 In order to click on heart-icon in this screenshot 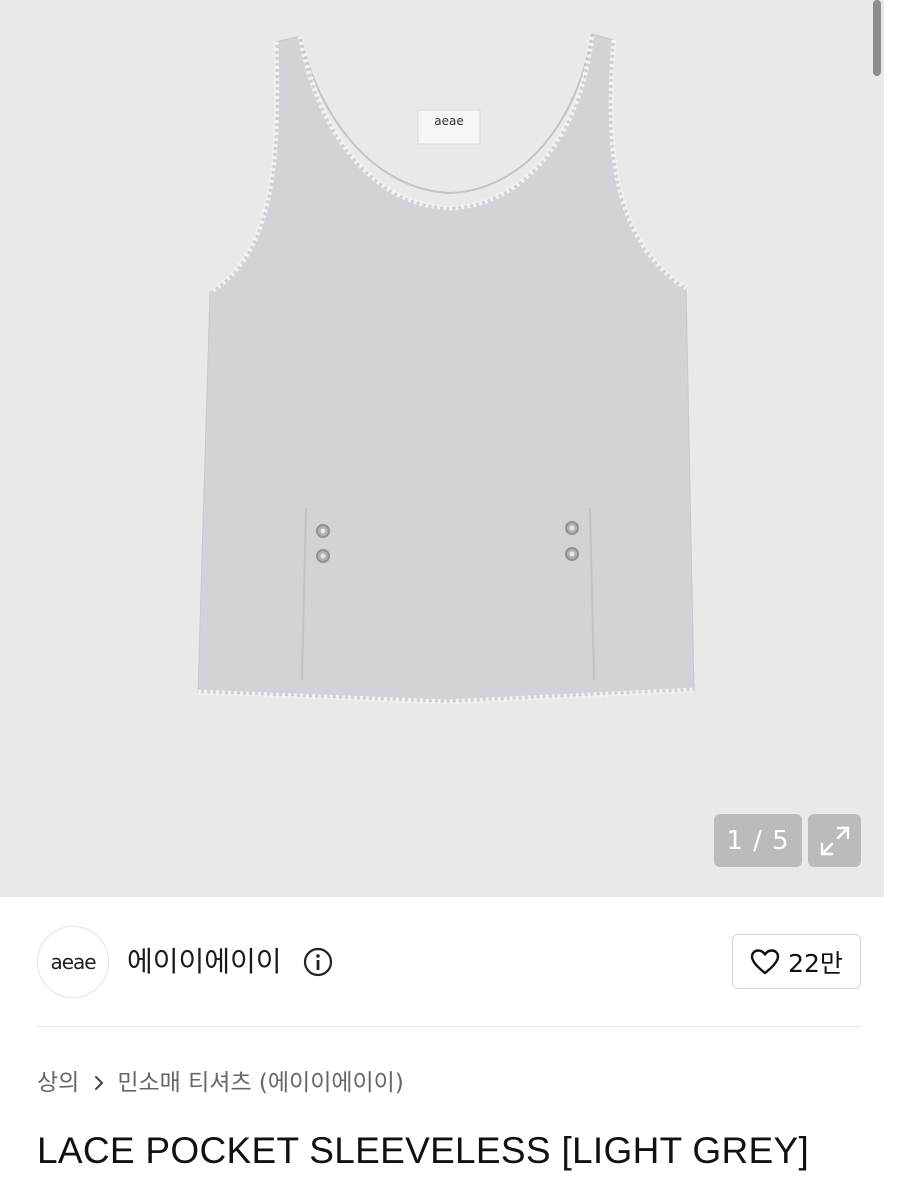, I will do `click(765, 961)`.